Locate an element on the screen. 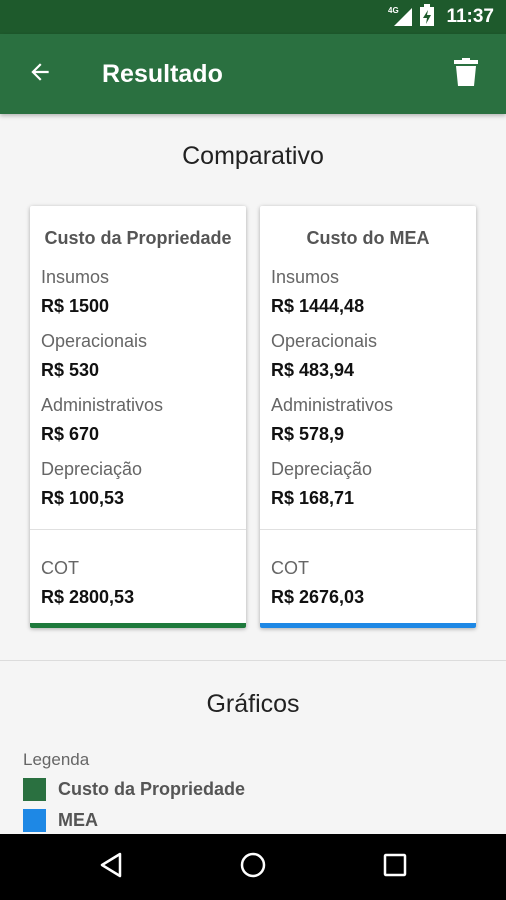 The image size is (506, 900). system-nav-bar is located at coordinates (253, 867).